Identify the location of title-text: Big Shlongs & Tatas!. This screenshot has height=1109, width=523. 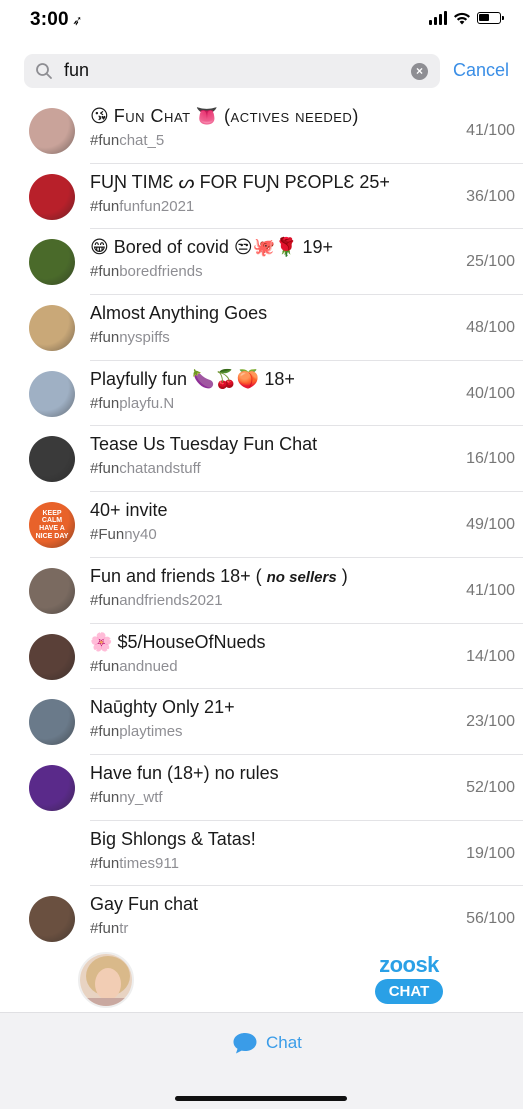
(173, 838).